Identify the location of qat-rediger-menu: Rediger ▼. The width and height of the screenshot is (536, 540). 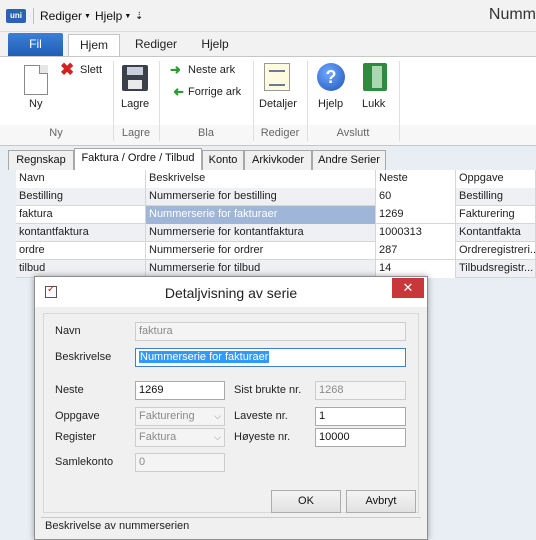
(65, 16).